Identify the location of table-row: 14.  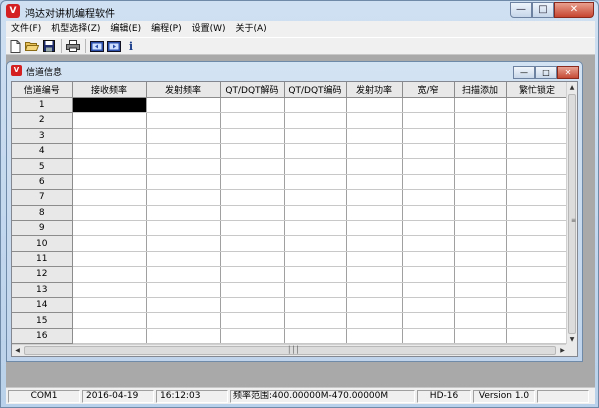
(290, 305).